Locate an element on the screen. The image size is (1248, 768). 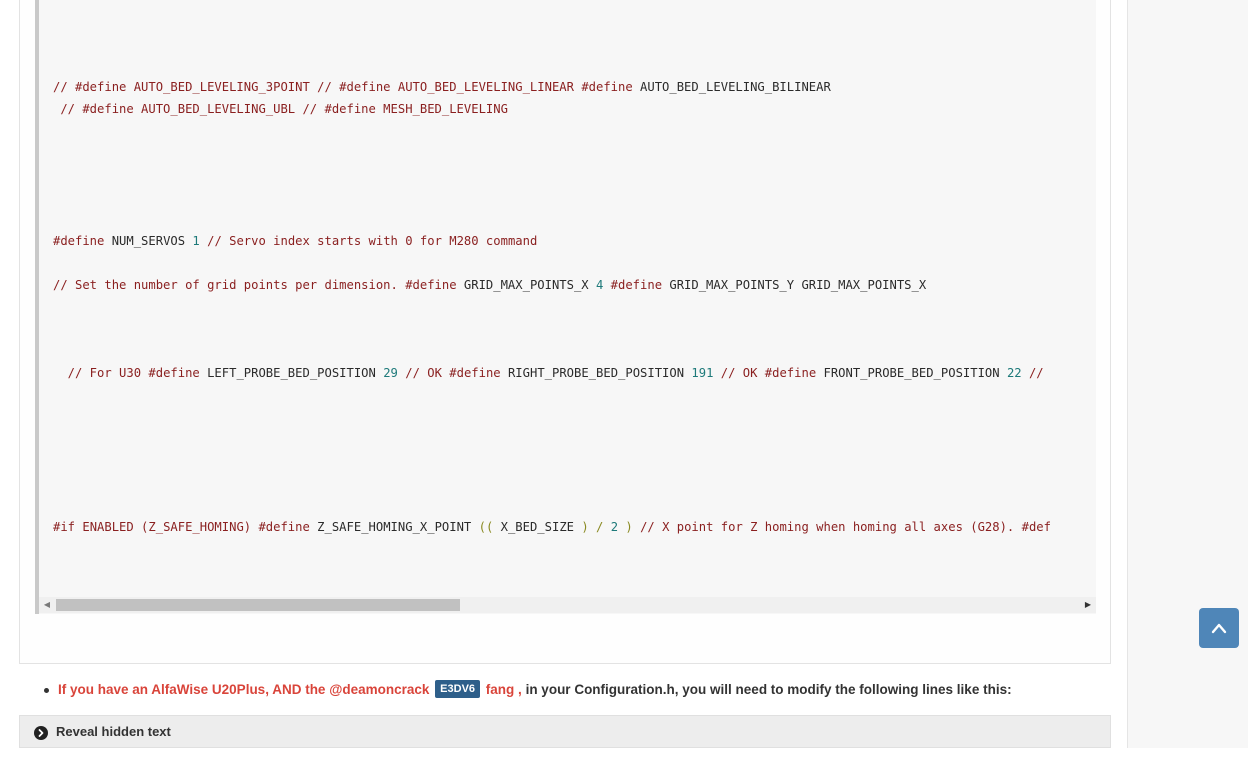
code-token: AUTO_BED_LEVELING_BILINEAR is located at coordinates (735, 87).